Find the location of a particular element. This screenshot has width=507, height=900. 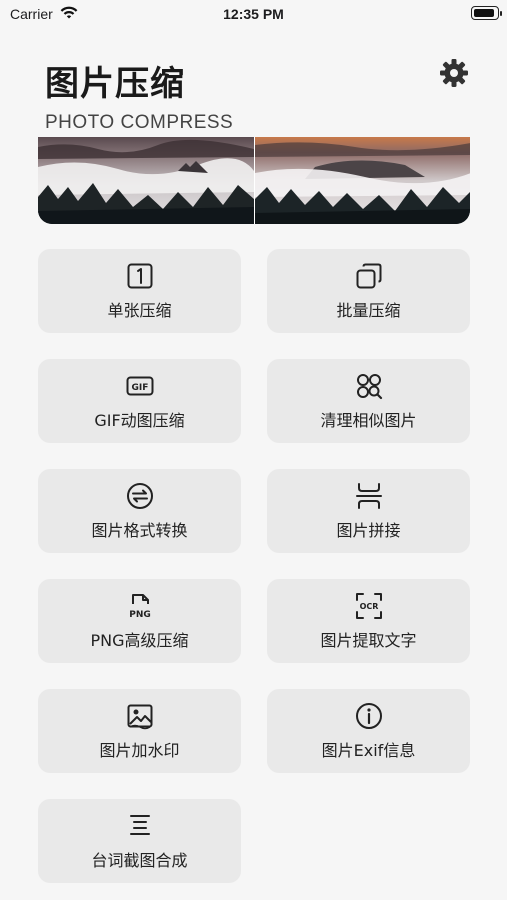

status-time: 12:35 PM is located at coordinates (253, 14).